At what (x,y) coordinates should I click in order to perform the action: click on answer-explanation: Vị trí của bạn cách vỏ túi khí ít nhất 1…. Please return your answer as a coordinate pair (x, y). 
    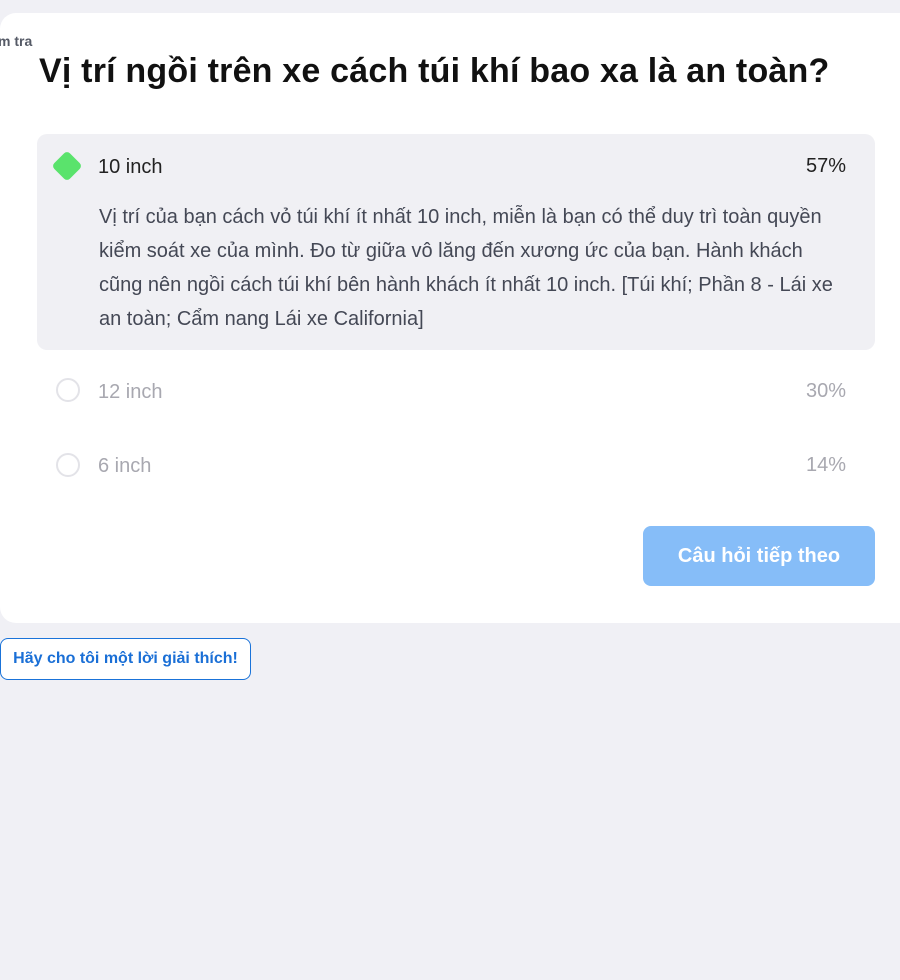
    Looking at the image, I should click on (466, 268).